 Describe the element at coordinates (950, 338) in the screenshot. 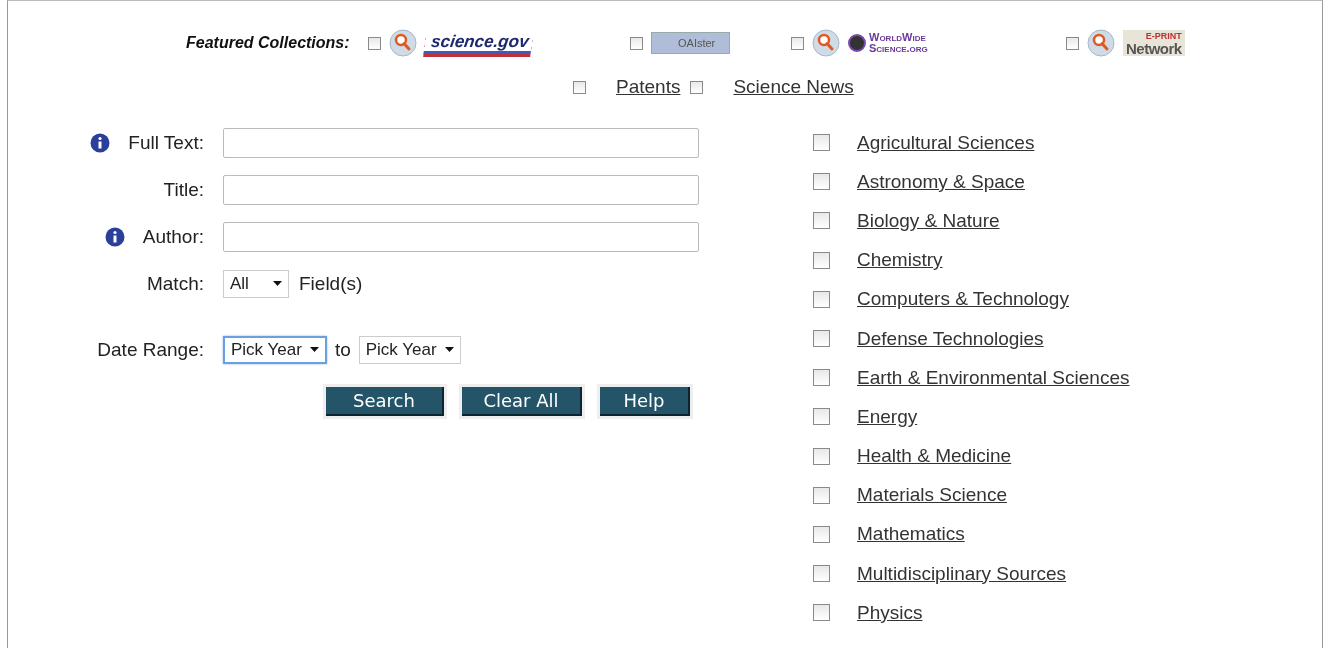

I see `subject-link: Defense Technologies` at that location.